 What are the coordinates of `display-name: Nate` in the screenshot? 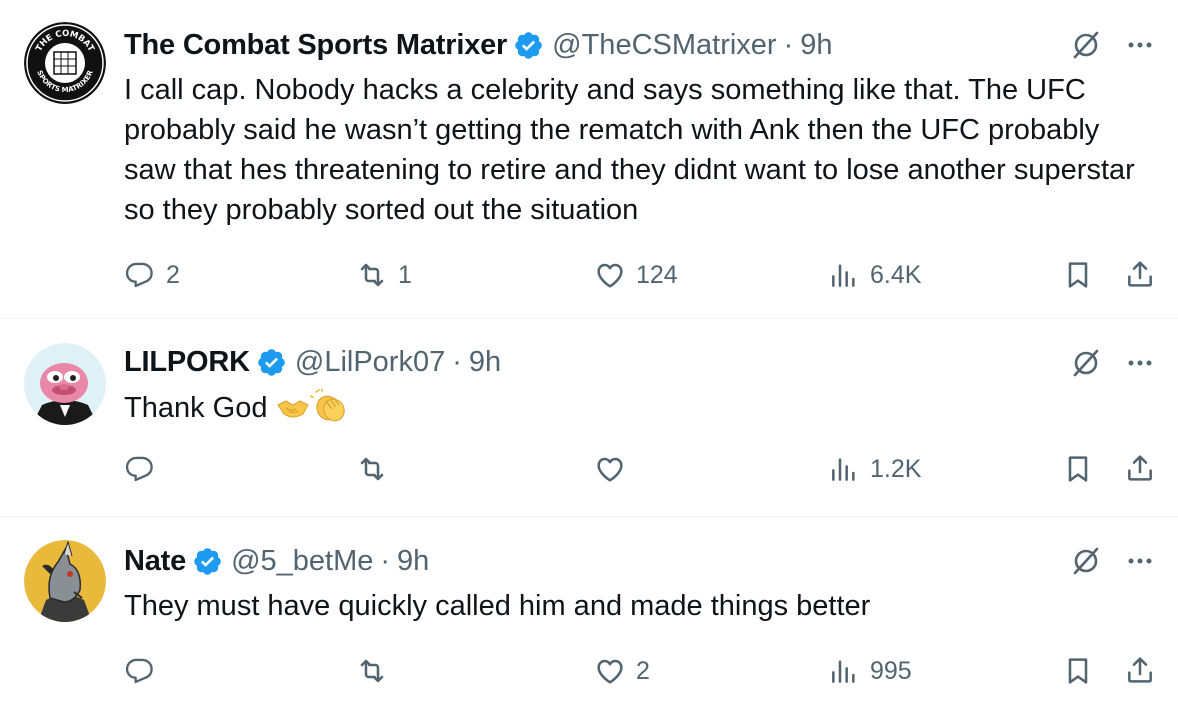 It's located at (155, 561).